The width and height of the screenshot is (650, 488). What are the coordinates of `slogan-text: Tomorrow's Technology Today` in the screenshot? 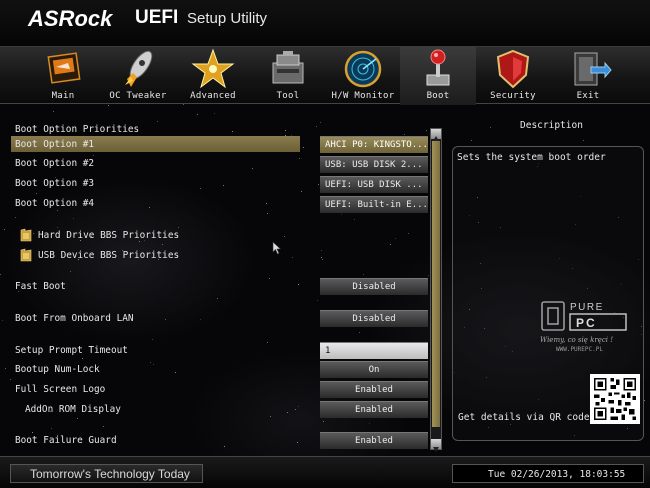 It's located at (110, 474).